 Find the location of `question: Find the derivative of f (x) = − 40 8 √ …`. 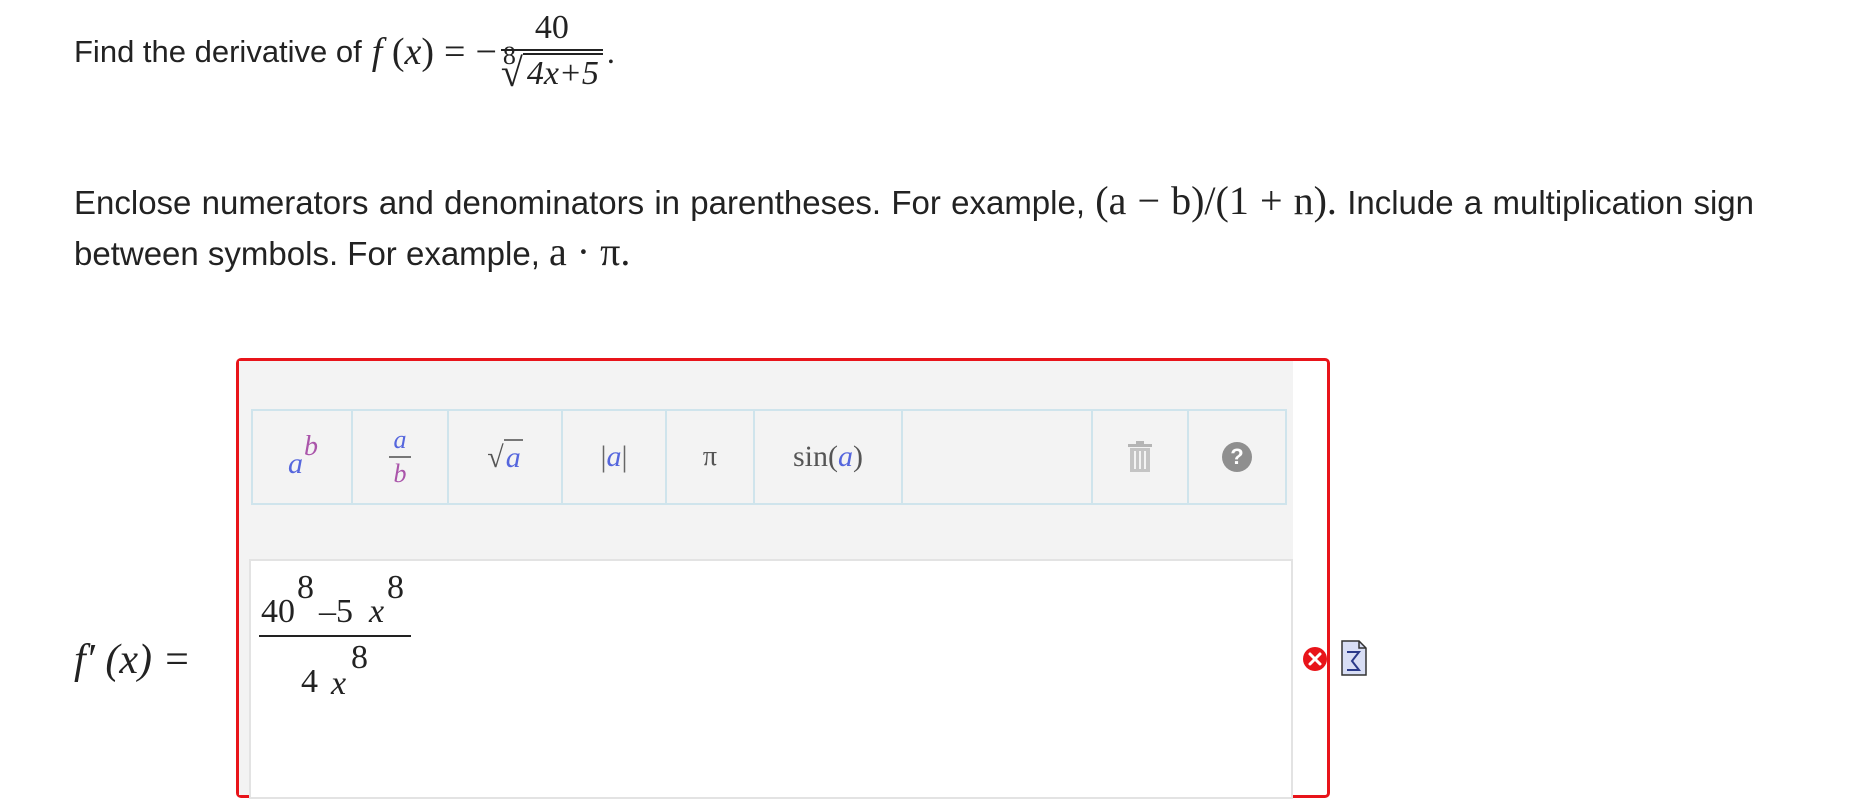

question: Find the derivative of f (x) = − 40 8 √ … is located at coordinates (344, 52).